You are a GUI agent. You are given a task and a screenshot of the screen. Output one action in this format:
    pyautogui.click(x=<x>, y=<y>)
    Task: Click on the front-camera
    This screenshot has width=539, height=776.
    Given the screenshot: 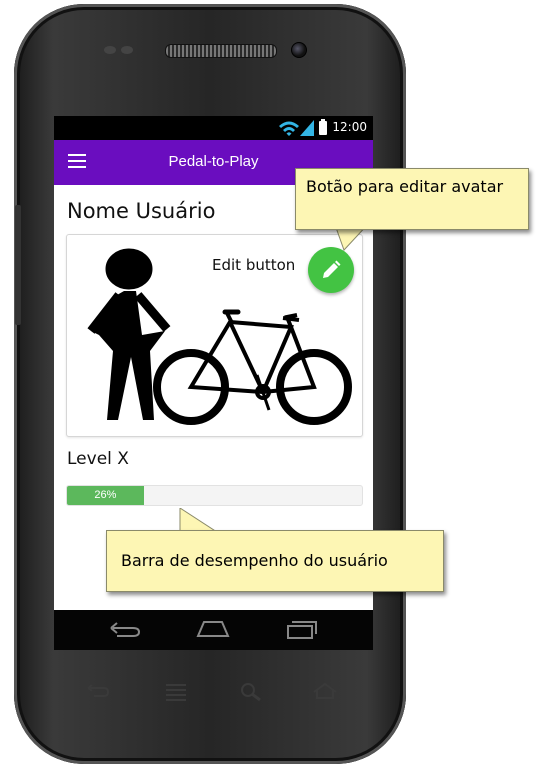 What is the action you would take?
    pyautogui.click(x=299, y=50)
    